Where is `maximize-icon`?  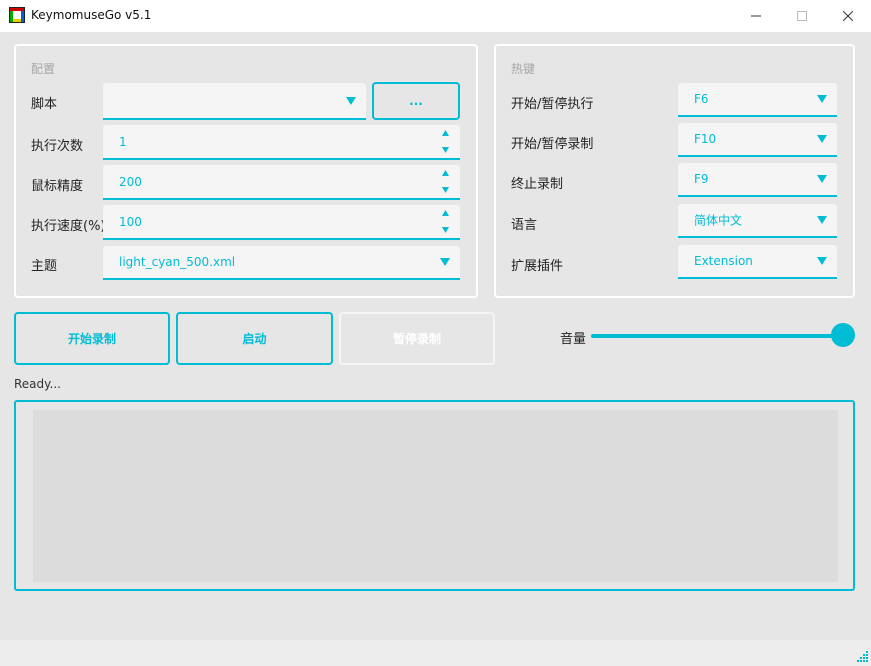 maximize-icon is located at coordinates (802, 16).